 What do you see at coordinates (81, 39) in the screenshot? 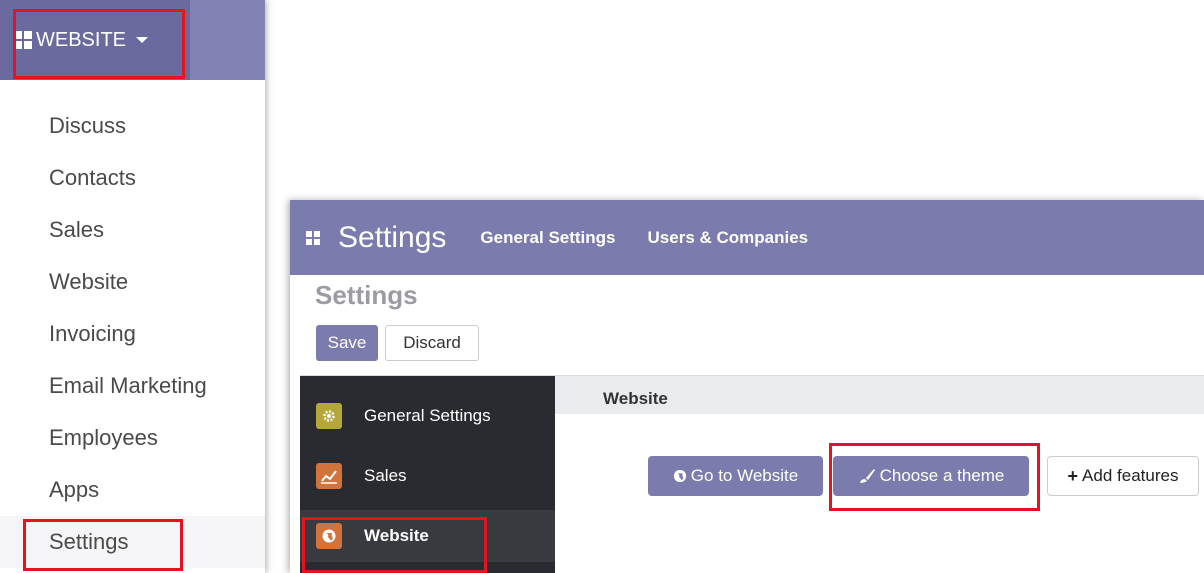
I see `apps-menu-button-label: WEBSITE` at bounding box center [81, 39].